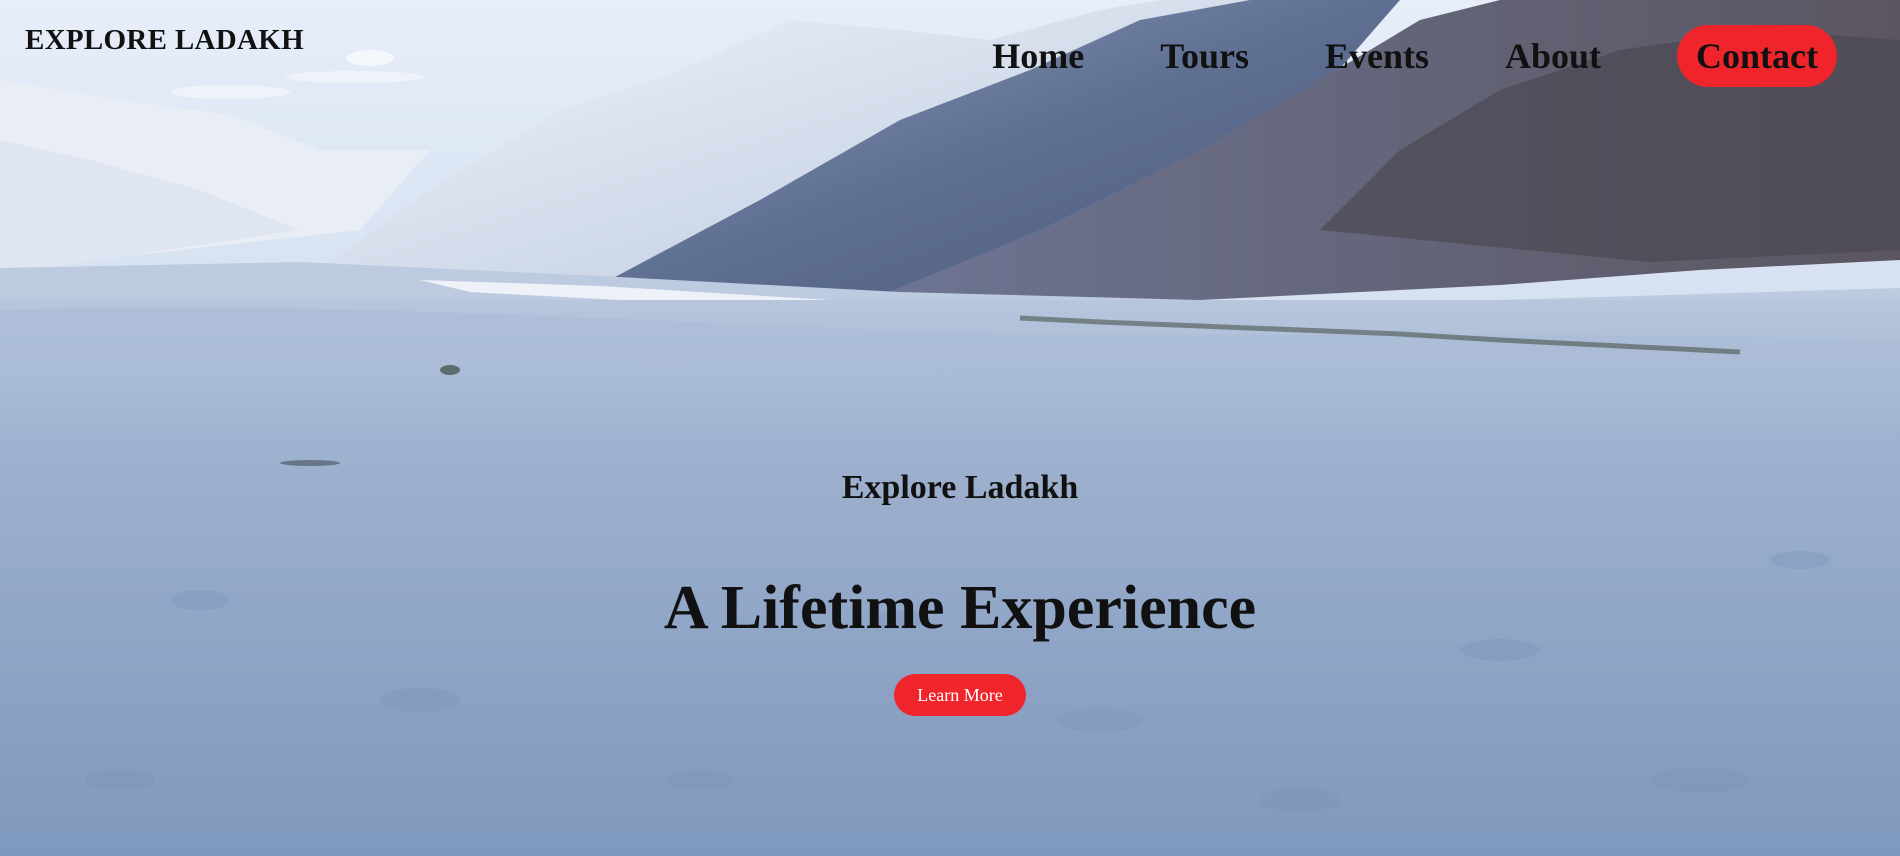  What do you see at coordinates (1553, 56) in the screenshot?
I see `nav-about-link: About` at bounding box center [1553, 56].